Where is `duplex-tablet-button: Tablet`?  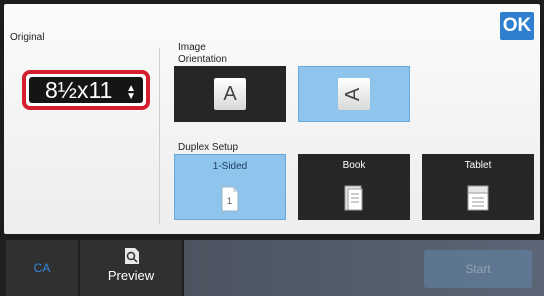
duplex-tablet-button: Tablet is located at coordinates (478, 187).